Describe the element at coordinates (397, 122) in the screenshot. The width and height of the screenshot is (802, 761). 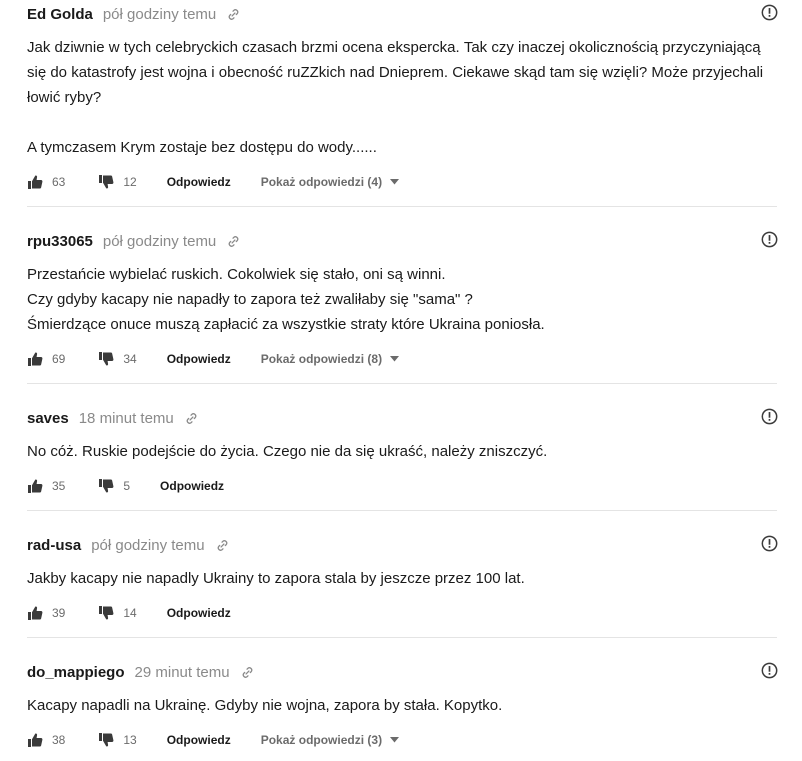
I see `comment-text` at that location.